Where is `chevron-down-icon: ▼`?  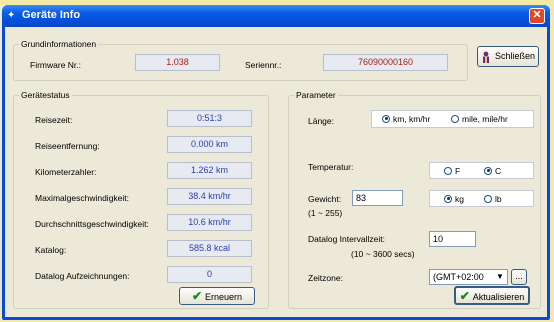 chevron-down-icon: ▼ is located at coordinates (500, 277).